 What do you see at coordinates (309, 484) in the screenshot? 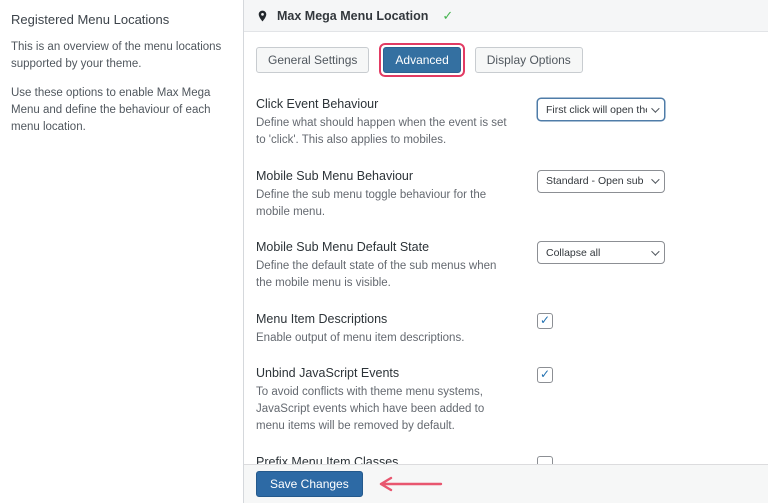
I see `save-changes-button: Save Changes` at bounding box center [309, 484].